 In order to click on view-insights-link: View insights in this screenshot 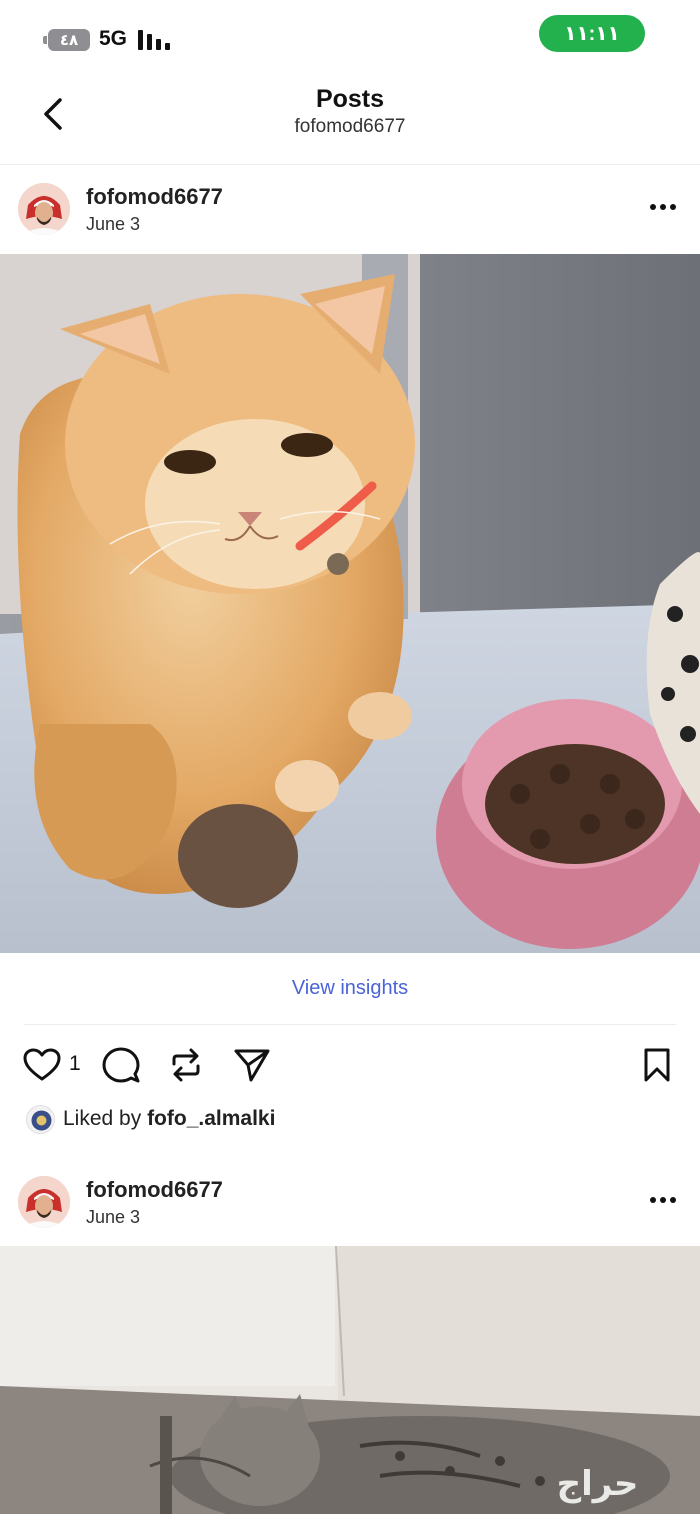, I will do `click(350, 988)`.